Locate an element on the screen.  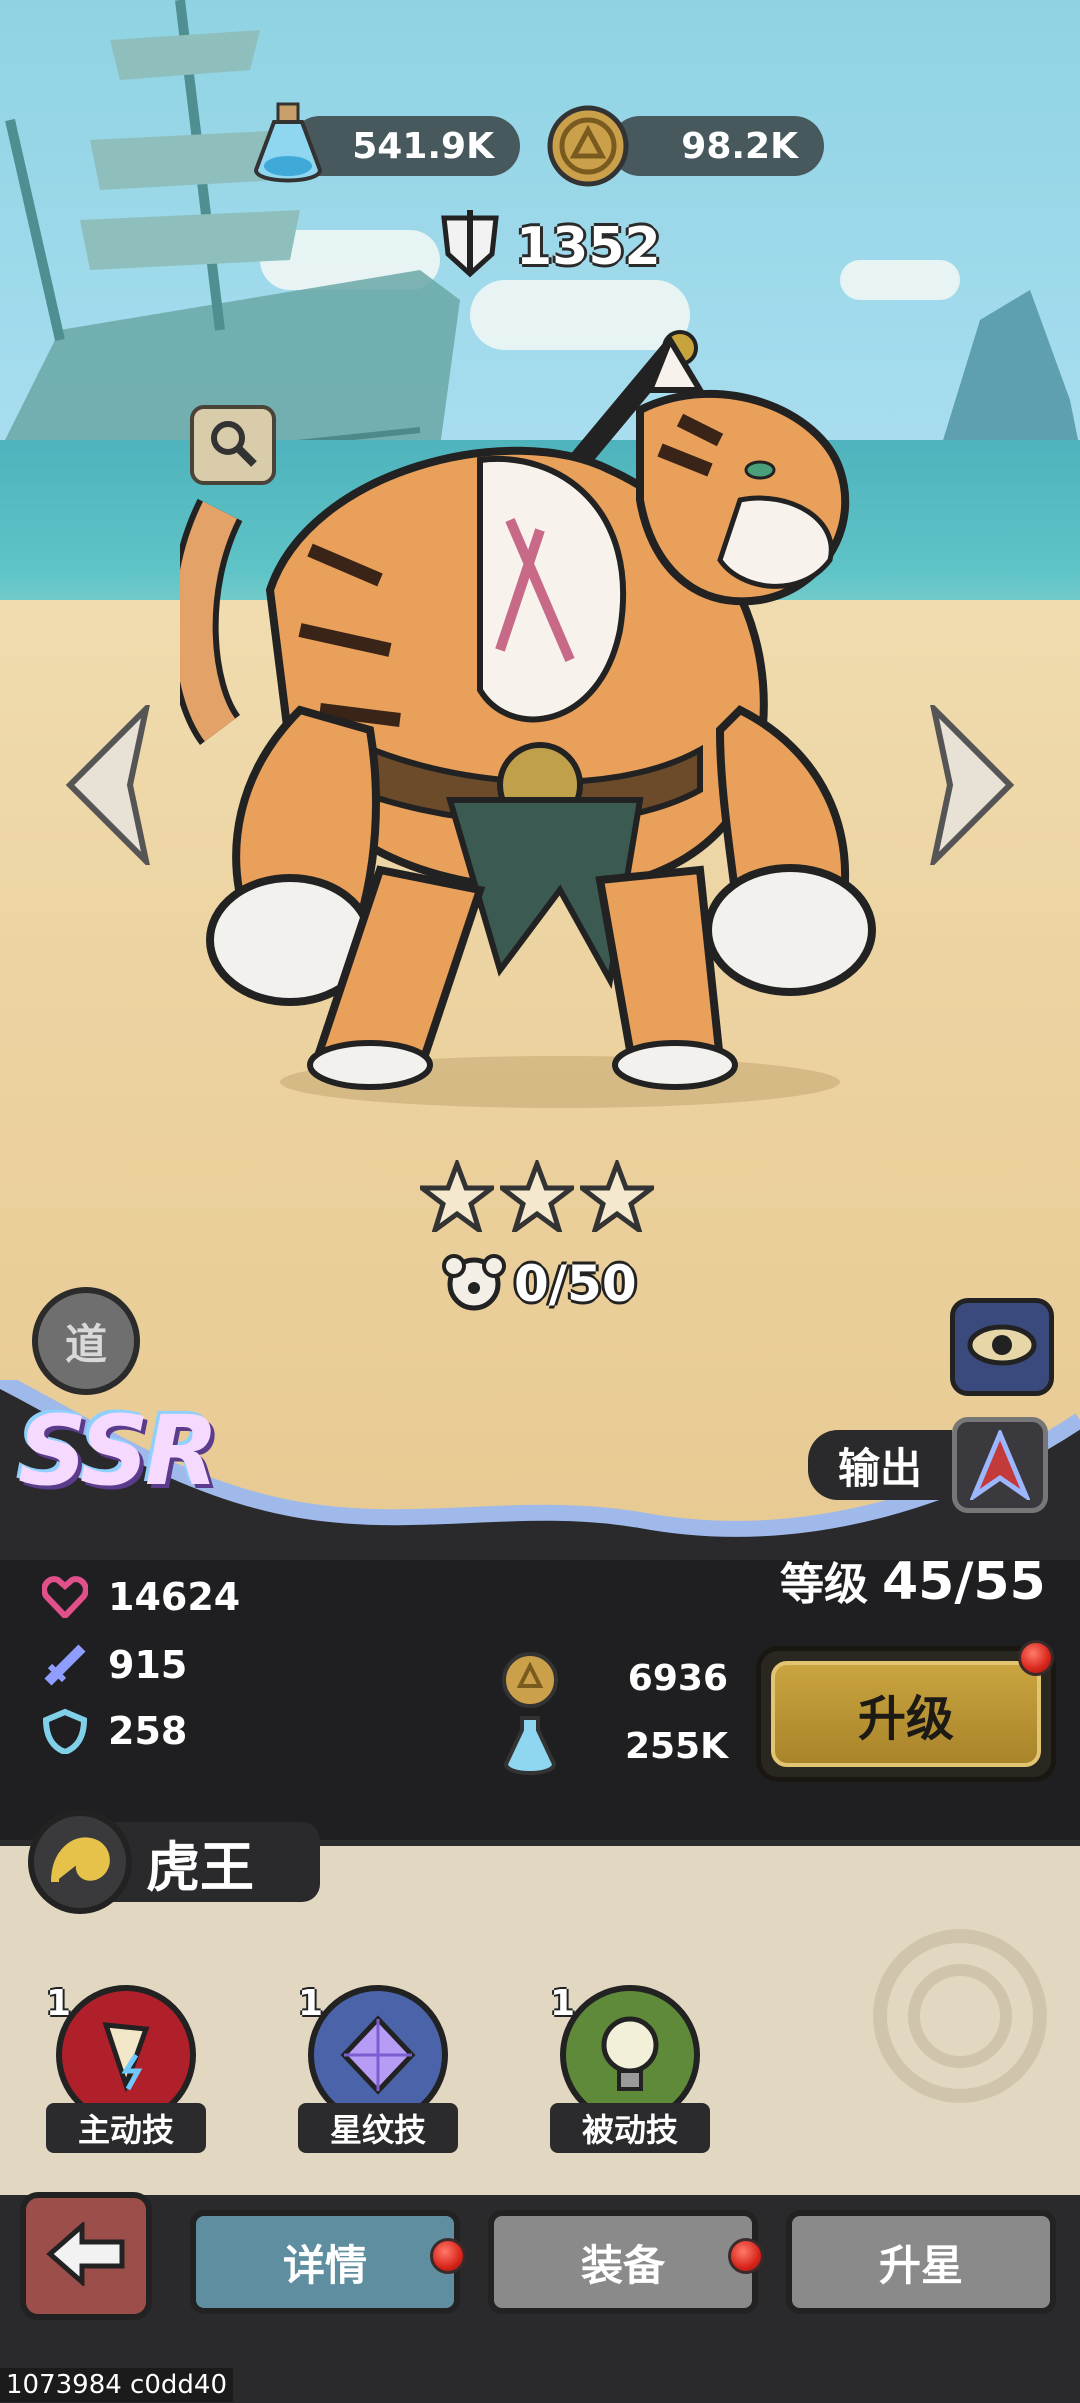
previous-hero-button is located at coordinates (108, 785).